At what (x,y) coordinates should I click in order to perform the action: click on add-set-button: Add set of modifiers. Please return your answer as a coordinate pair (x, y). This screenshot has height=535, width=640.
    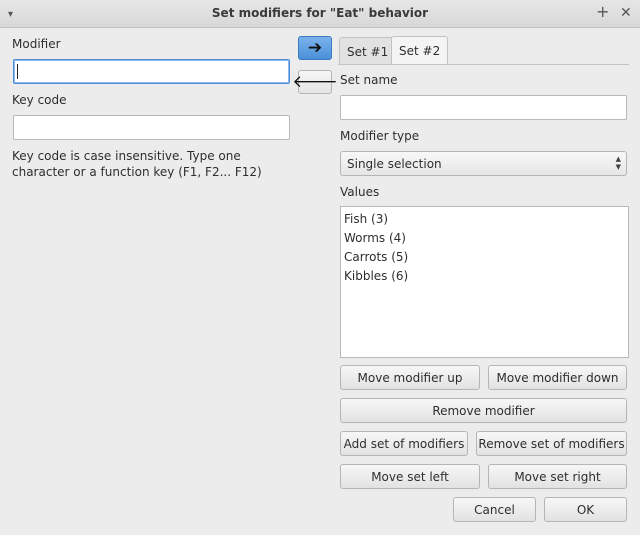
    Looking at the image, I should click on (404, 443).